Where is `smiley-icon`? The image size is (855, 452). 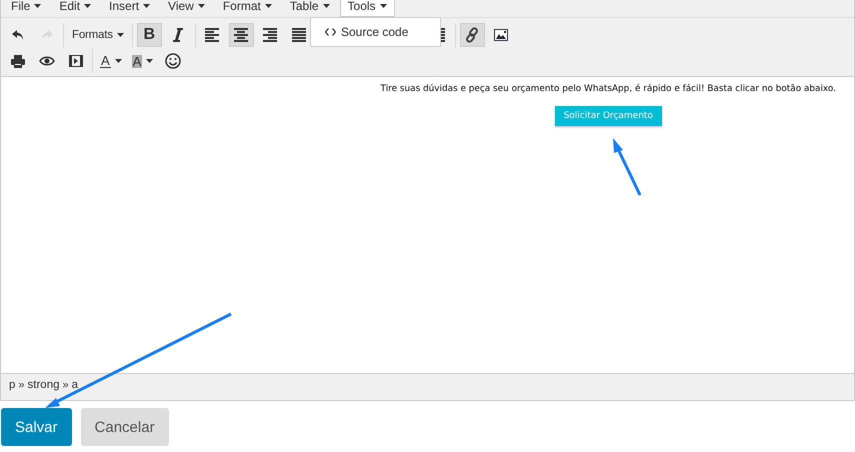
smiley-icon is located at coordinates (172, 61).